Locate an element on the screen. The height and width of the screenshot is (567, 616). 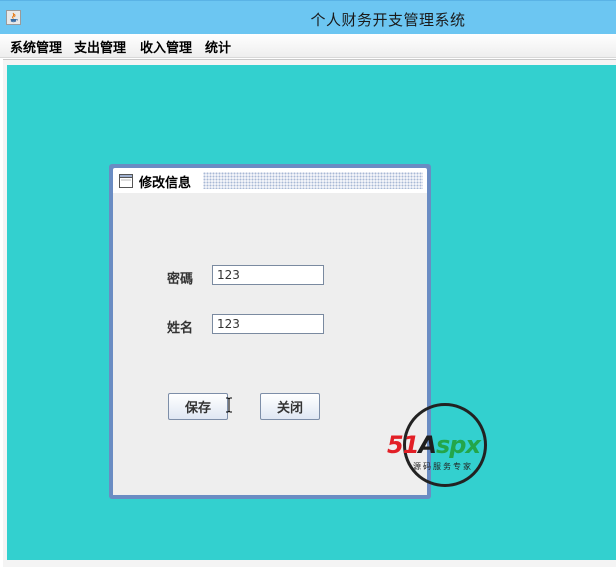
save-button: 保存 is located at coordinates (198, 406).